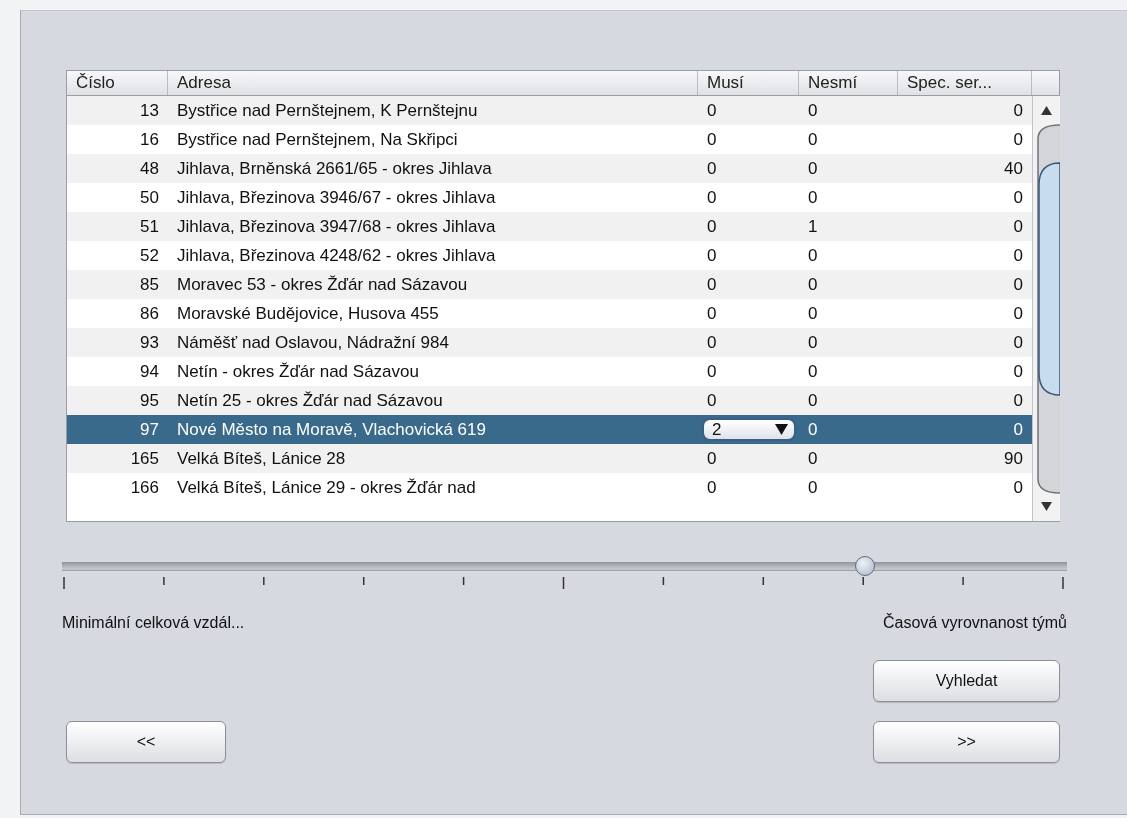  What do you see at coordinates (865, 566) in the screenshot?
I see `slider-thumb` at bounding box center [865, 566].